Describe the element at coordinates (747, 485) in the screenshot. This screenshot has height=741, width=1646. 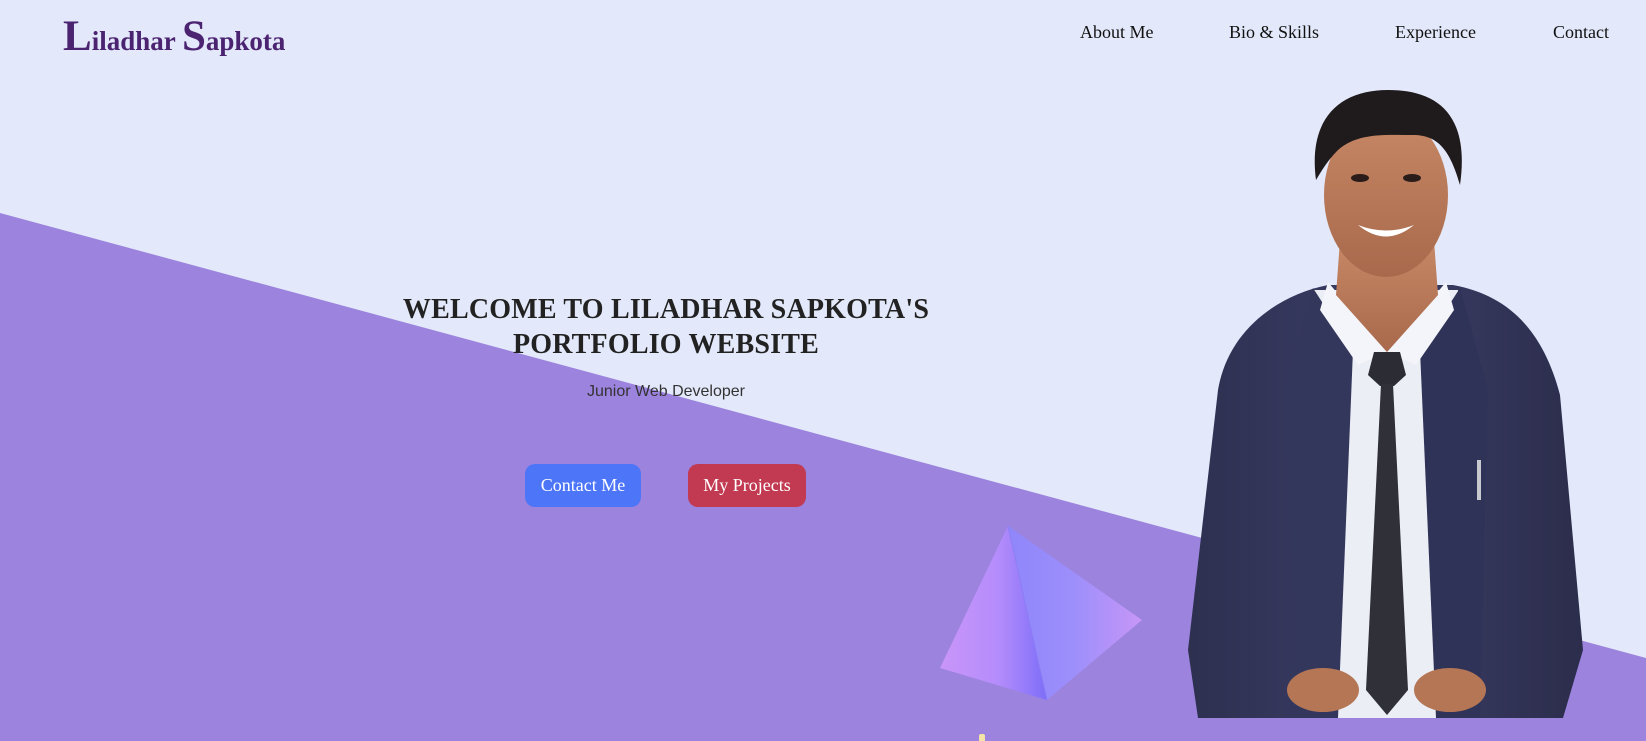
I see `my-projects-button: My Projects` at that location.